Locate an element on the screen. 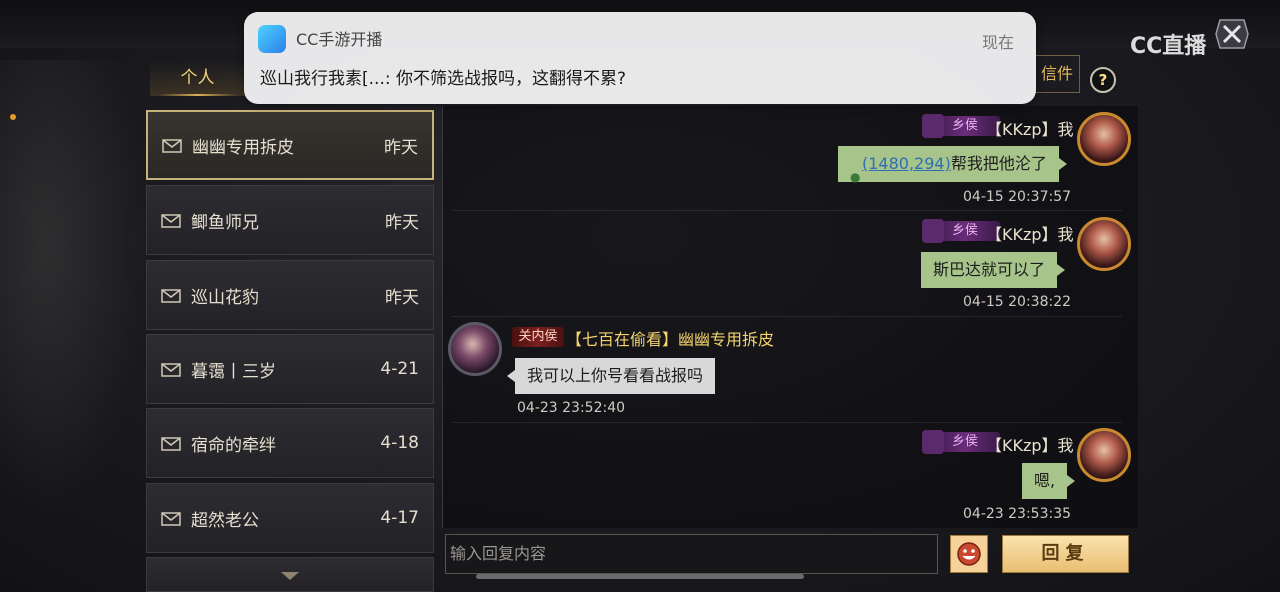 The width and height of the screenshot is (1280, 592). background-decoration is located at coordinates (75, 290).